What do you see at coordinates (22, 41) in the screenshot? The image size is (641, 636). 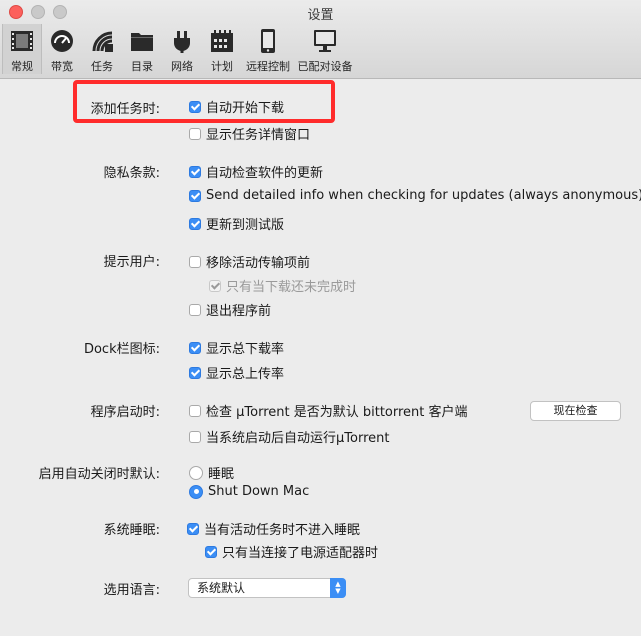 I see `film-icon` at bounding box center [22, 41].